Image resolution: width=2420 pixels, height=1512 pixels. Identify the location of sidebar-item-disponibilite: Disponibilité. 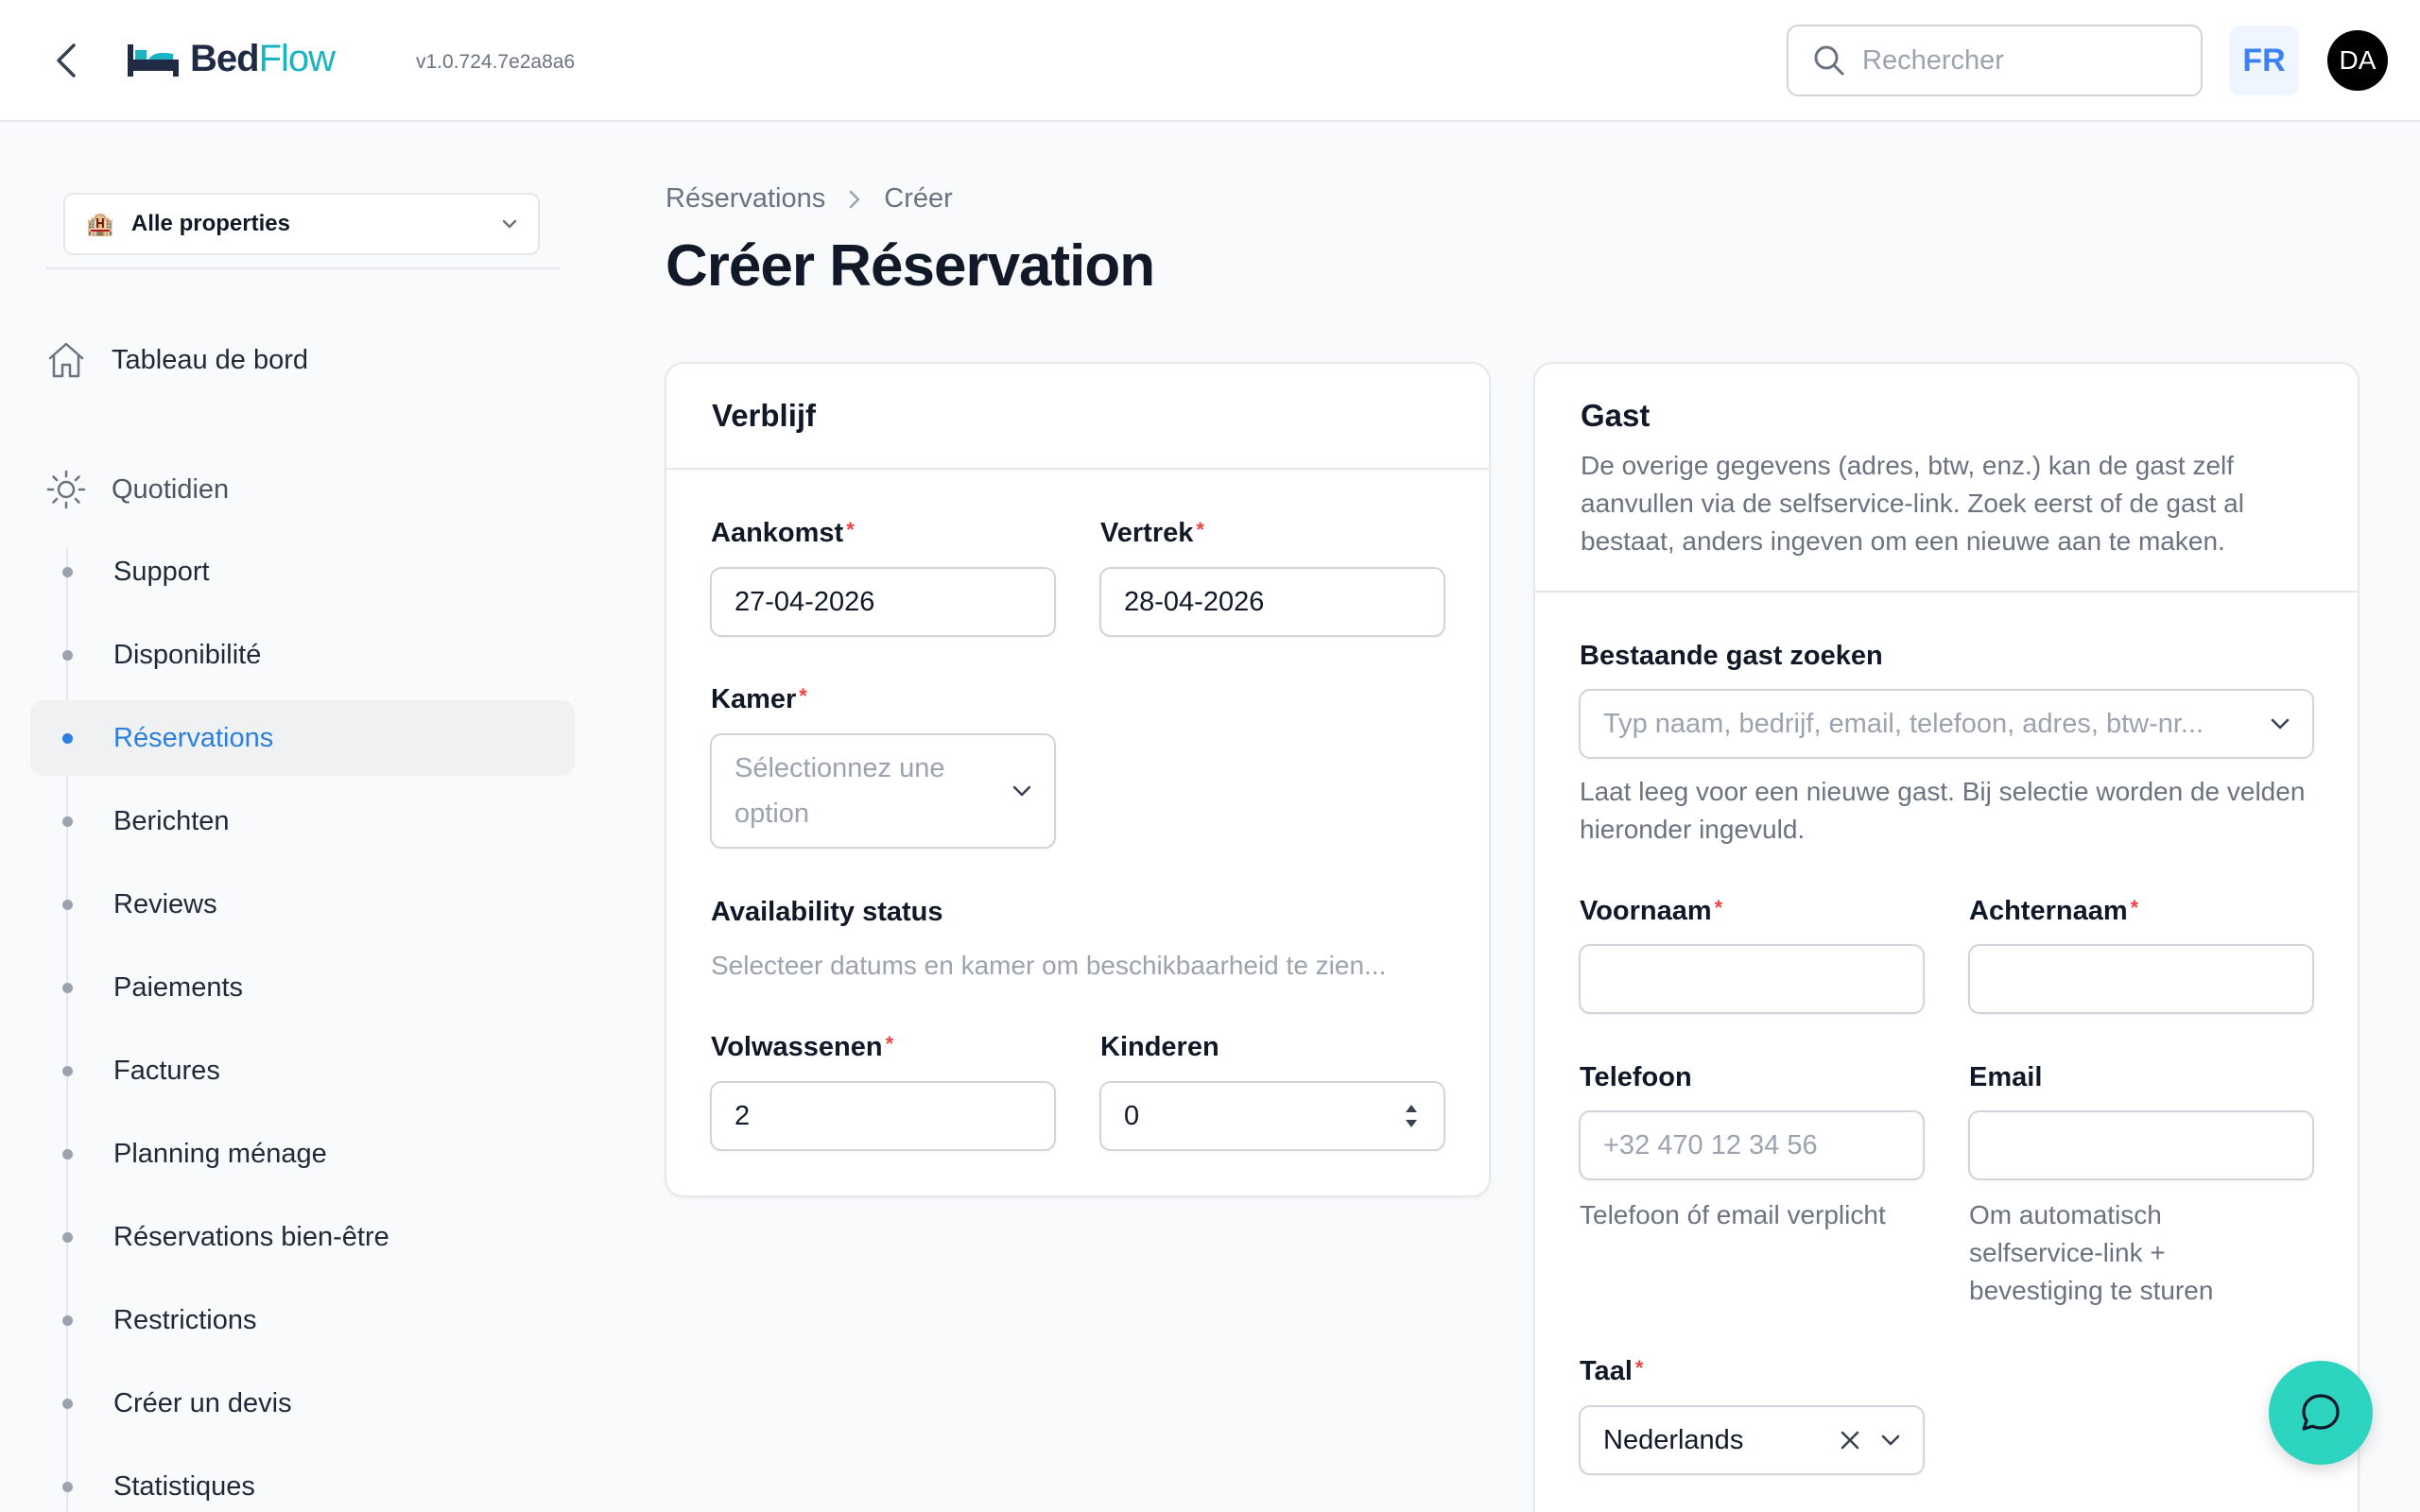
(302, 655).